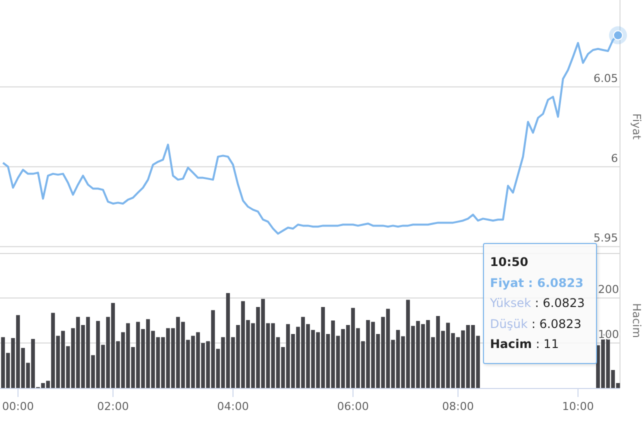 This screenshot has width=644, height=421. What do you see at coordinates (510, 262) in the screenshot?
I see `tooltip-time: 10:50` at bounding box center [510, 262].